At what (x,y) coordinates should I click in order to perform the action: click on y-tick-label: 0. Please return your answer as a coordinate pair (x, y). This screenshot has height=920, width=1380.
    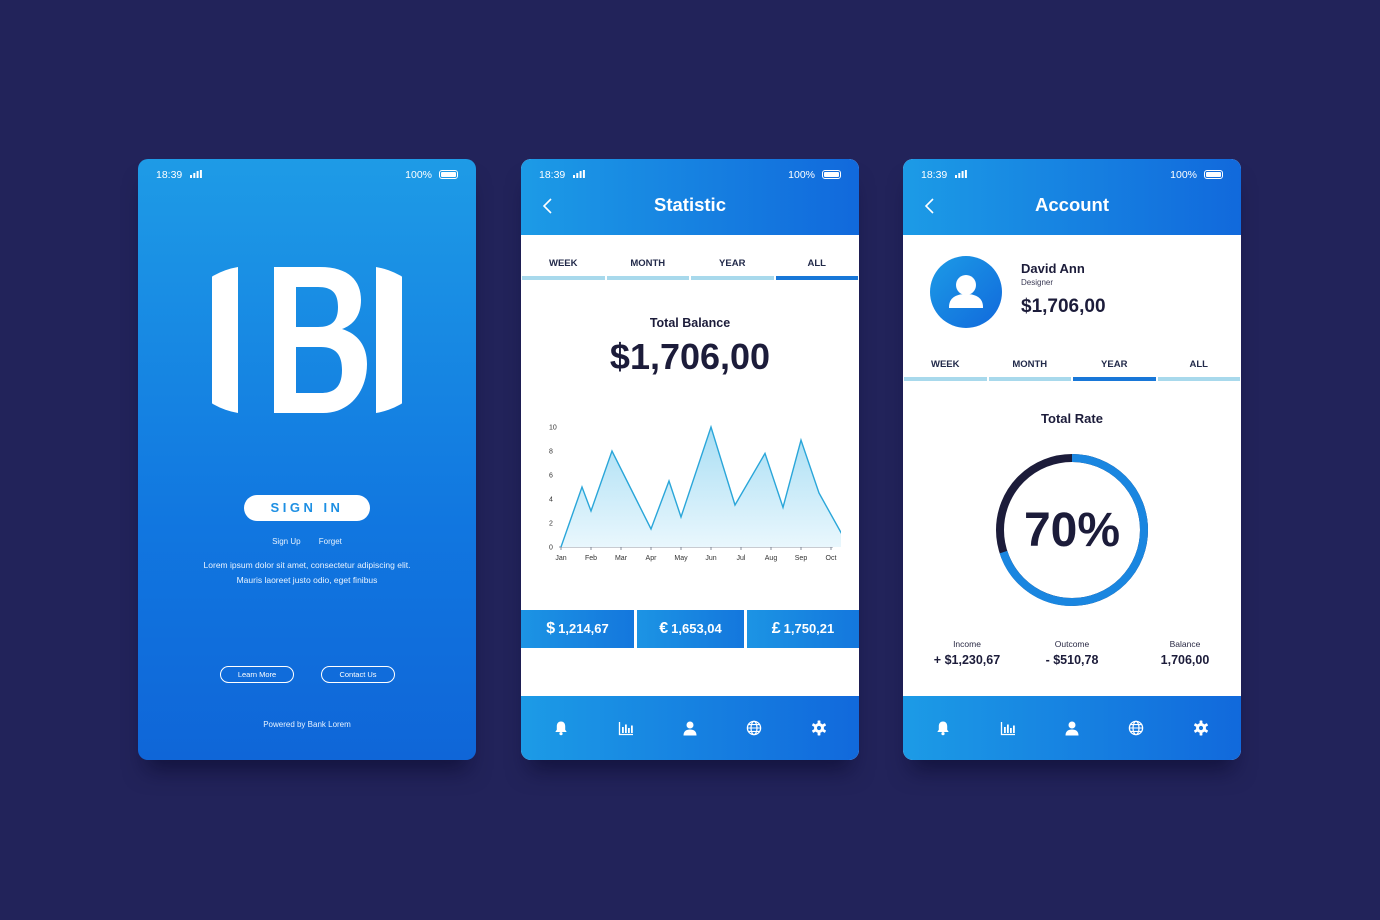
    Looking at the image, I should click on (551, 548).